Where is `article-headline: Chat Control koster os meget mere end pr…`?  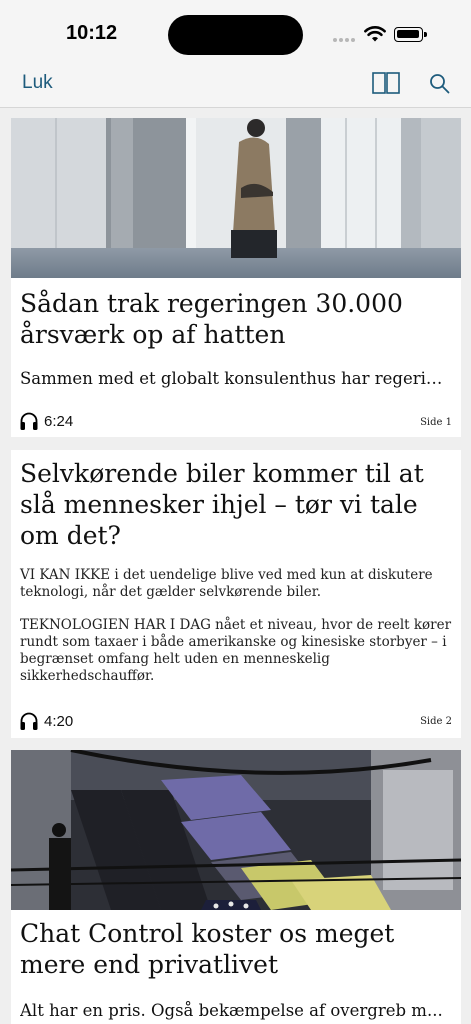 article-headline: Chat Control koster os meget mere end pr… is located at coordinates (235, 949).